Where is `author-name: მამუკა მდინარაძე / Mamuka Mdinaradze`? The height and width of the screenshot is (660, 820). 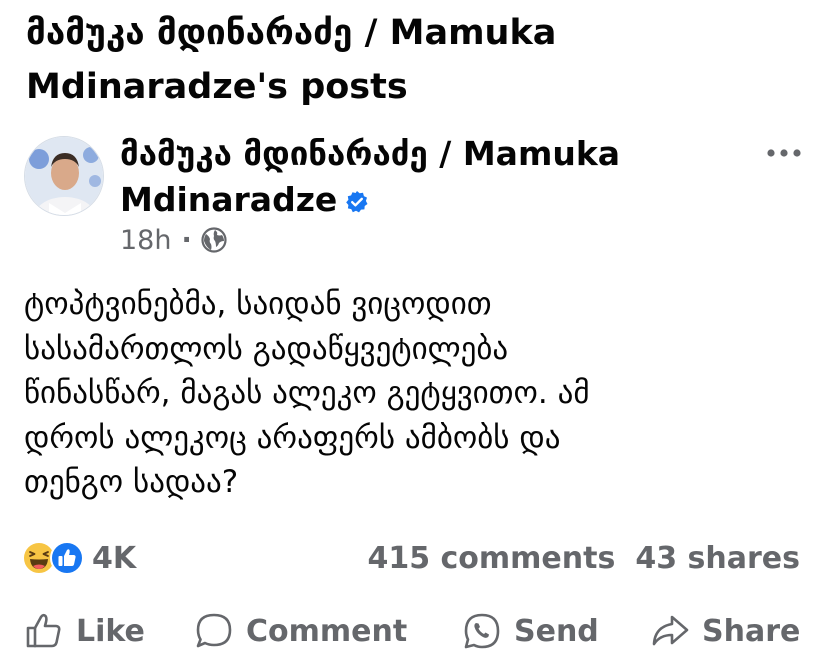
author-name: მამუკა მდინარაძე / Mamuka Mdinaradze is located at coordinates (410, 177).